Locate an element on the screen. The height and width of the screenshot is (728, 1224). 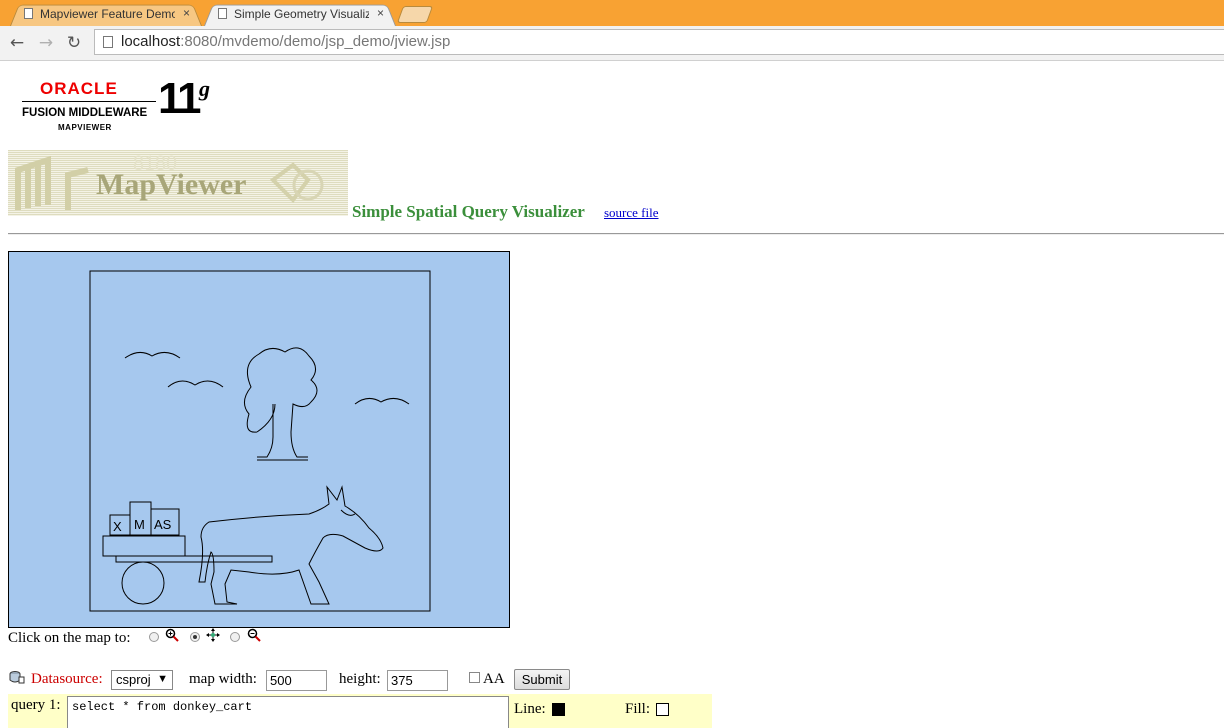
donkey-cart-drawing: X M AS is located at coordinates (260, 441).